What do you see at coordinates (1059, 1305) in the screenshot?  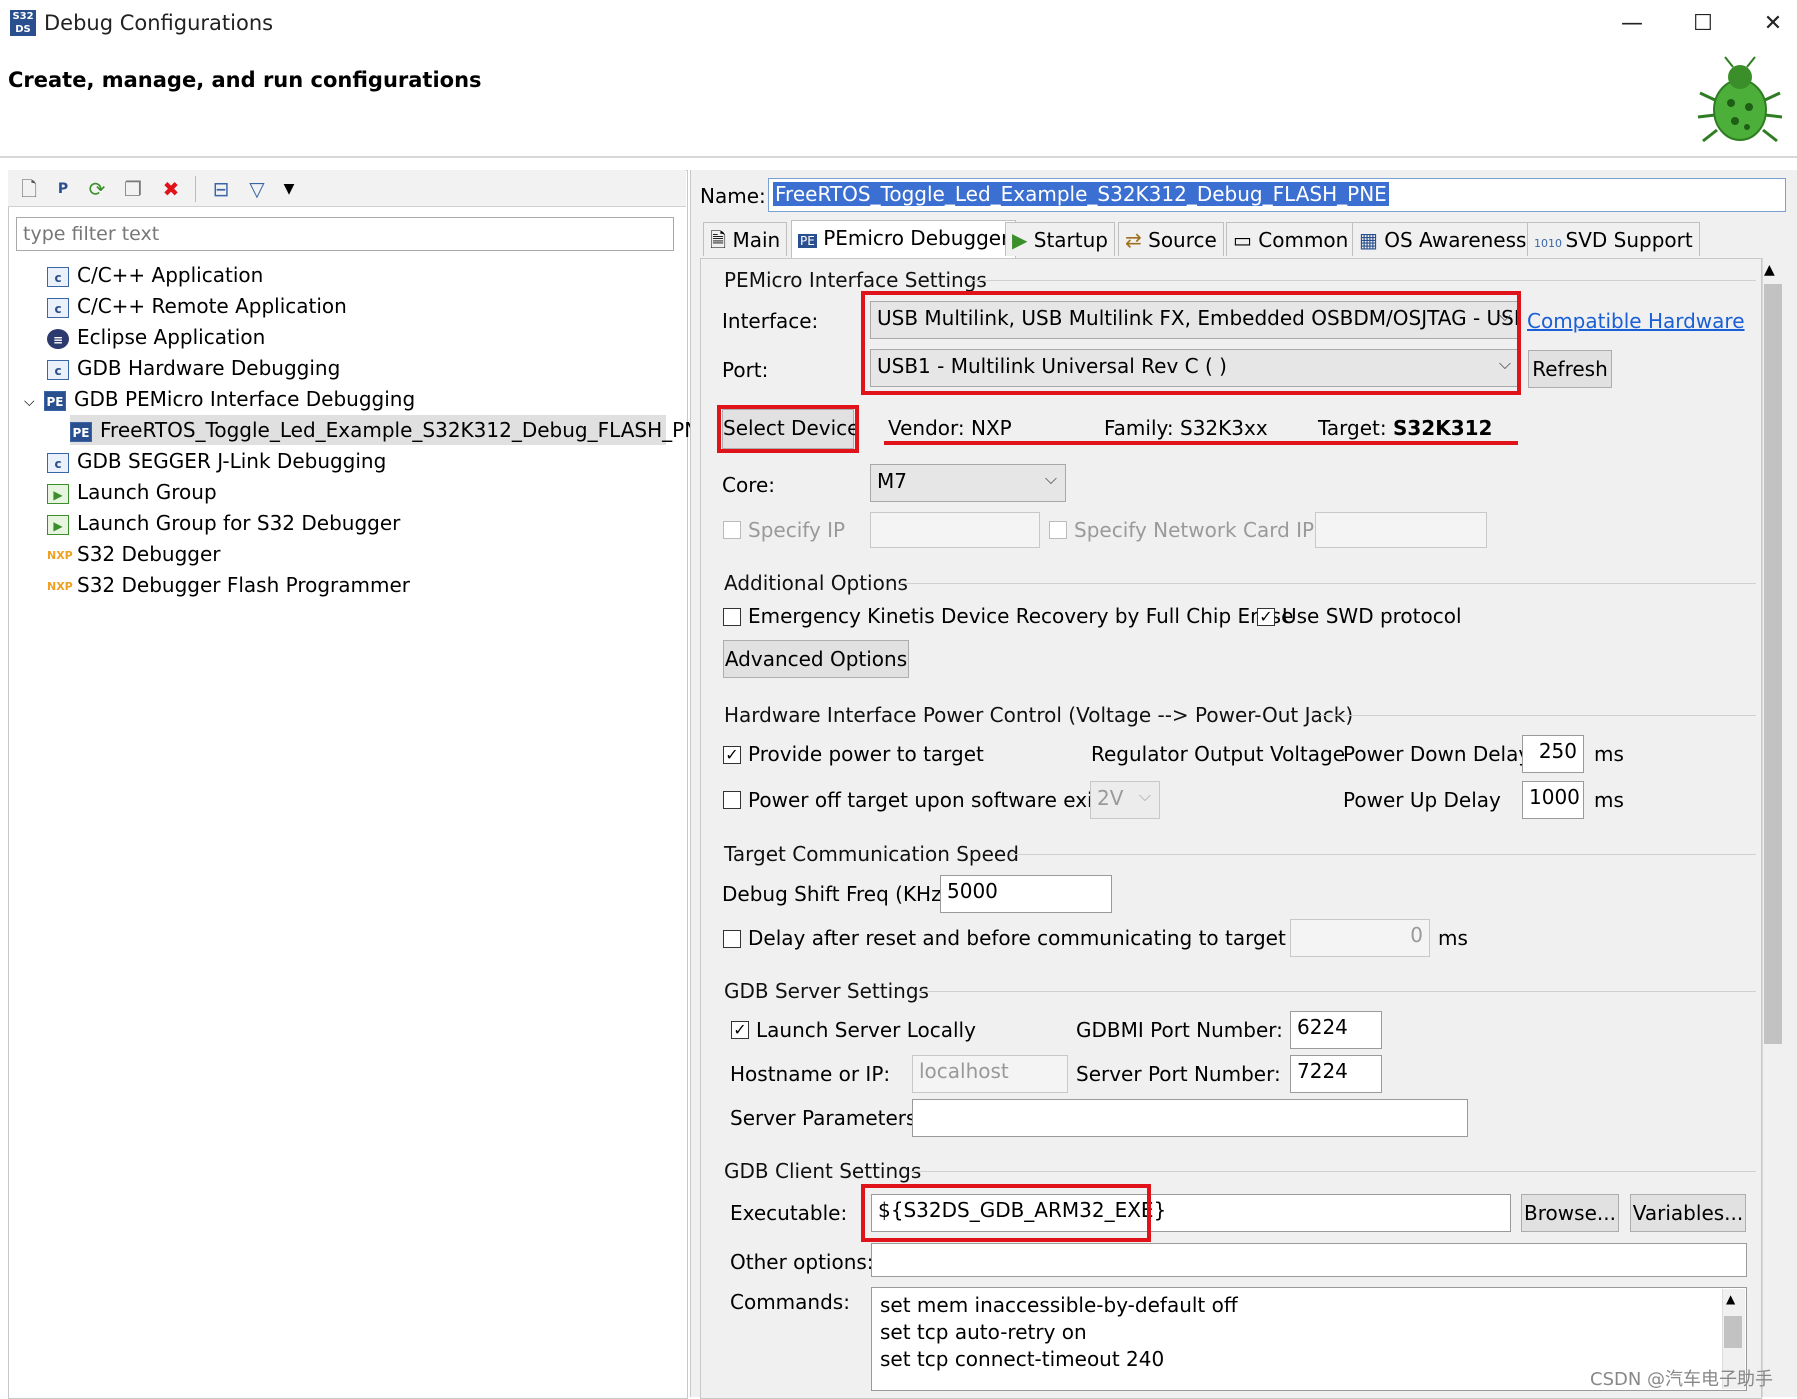 I see `command-line: set mem inaccessible-by-default off` at bounding box center [1059, 1305].